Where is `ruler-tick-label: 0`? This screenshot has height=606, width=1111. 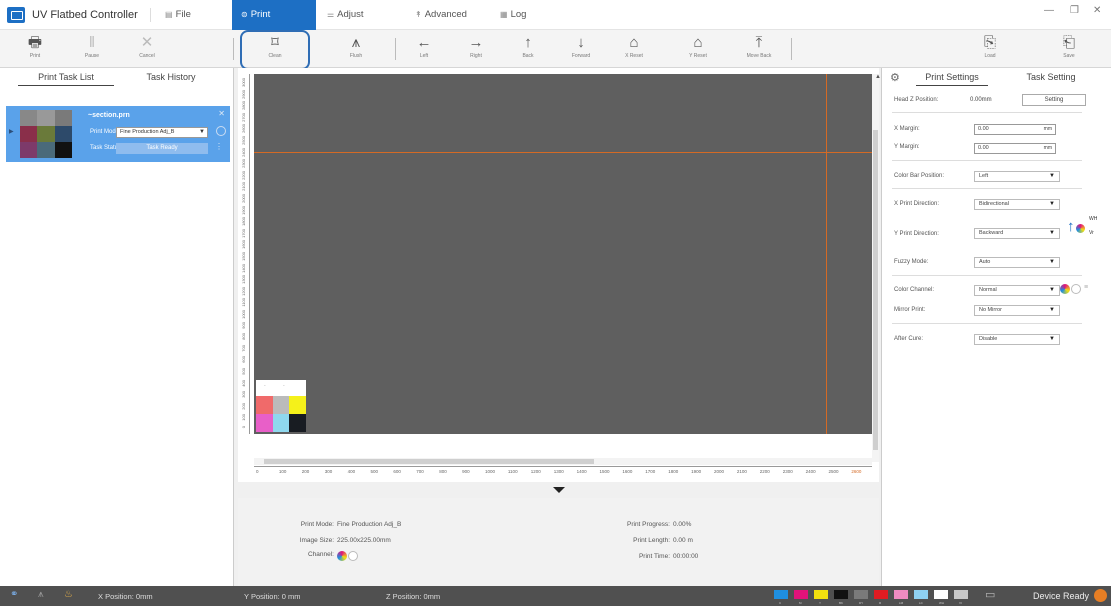
ruler-tick-label: 0 is located at coordinates (257, 471).